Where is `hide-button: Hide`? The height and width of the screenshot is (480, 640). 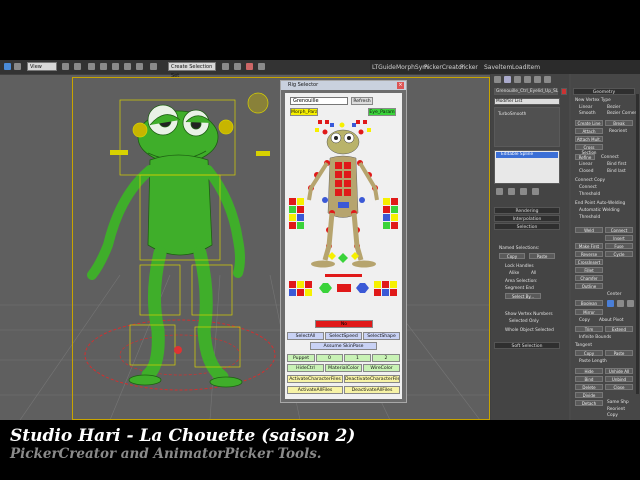 hide-button: Hide is located at coordinates (589, 371).